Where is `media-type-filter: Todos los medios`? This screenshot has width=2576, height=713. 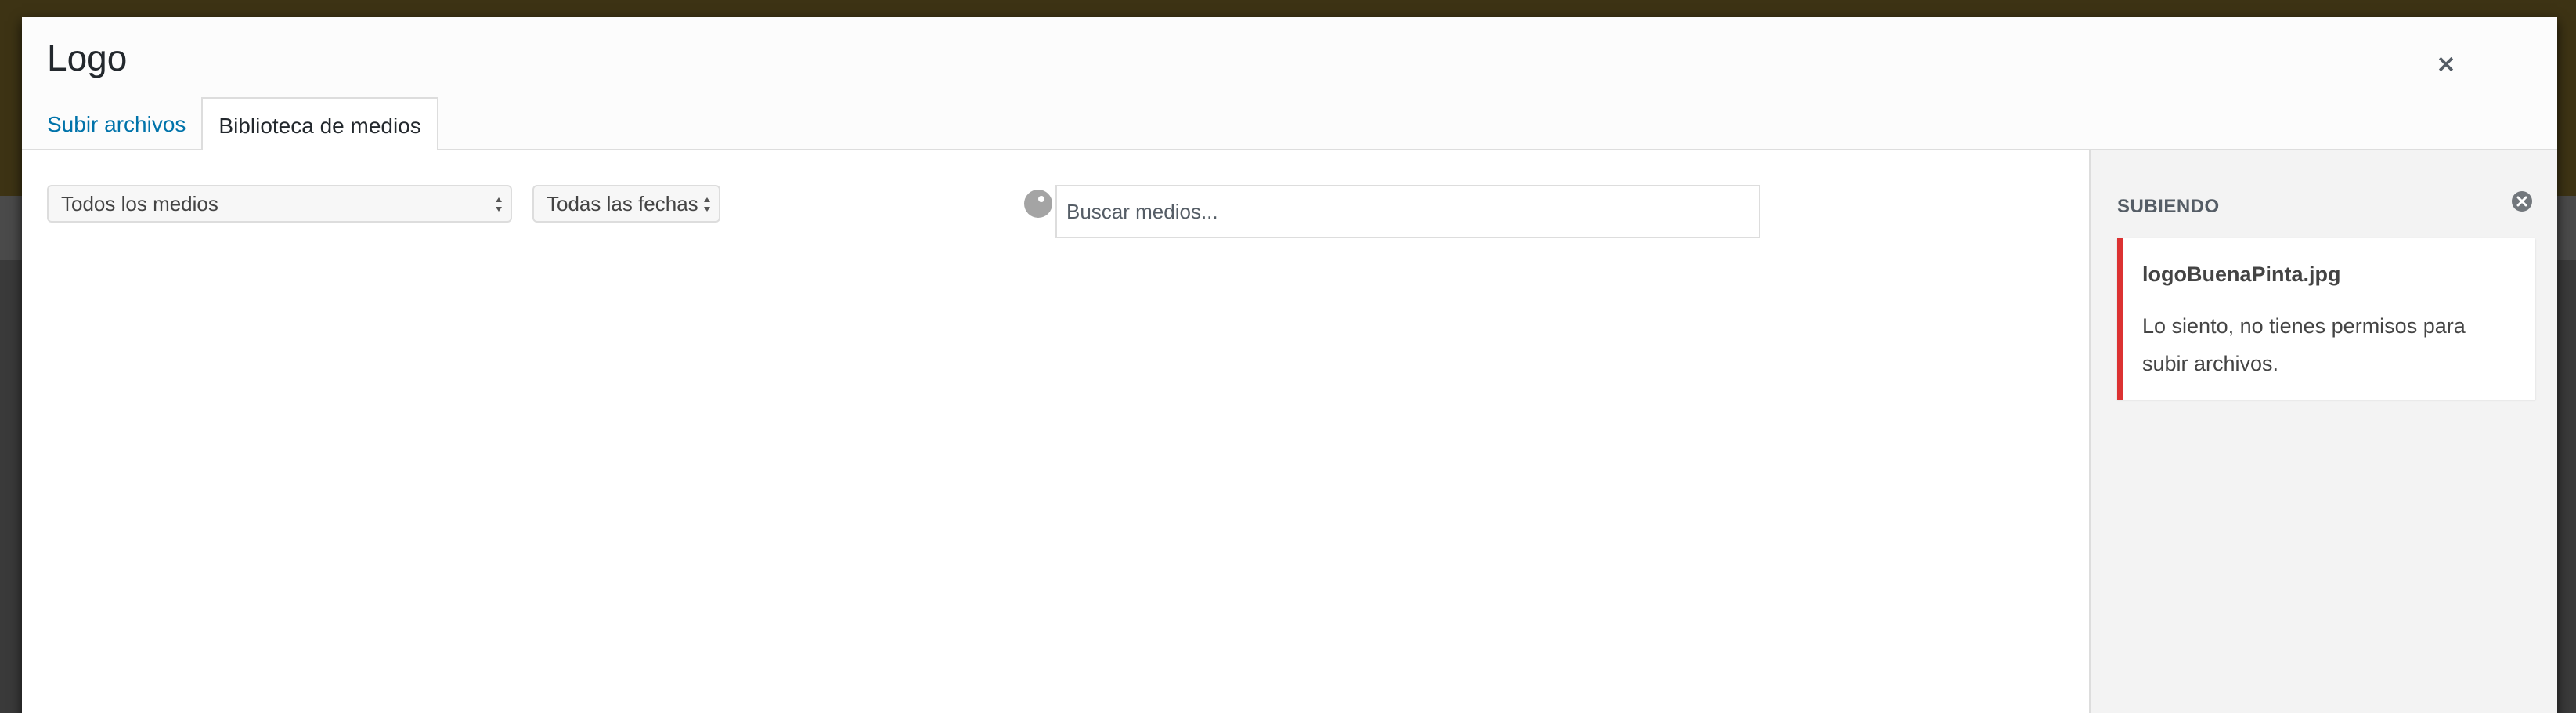 media-type-filter: Todos los medios is located at coordinates (279, 204).